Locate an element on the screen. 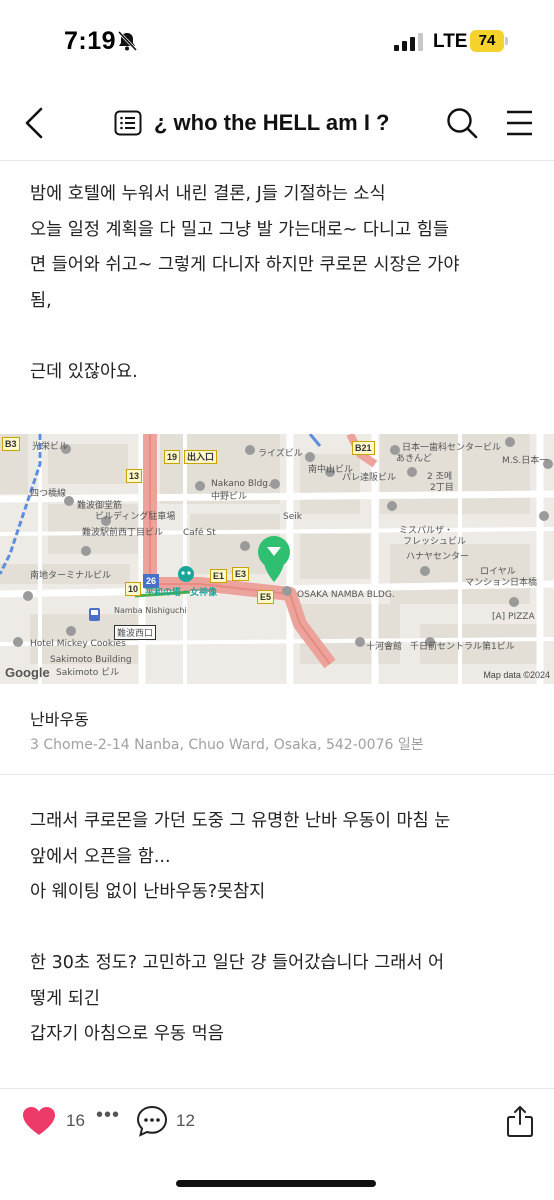 This screenshot has height=1200, width=554. blog-header: ¿ who the HELL am I ? is located at coordinates (277, 124).